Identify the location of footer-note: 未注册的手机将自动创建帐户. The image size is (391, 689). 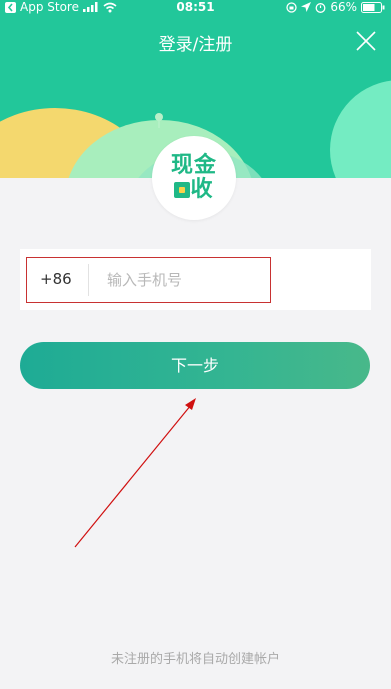
(195, 659).